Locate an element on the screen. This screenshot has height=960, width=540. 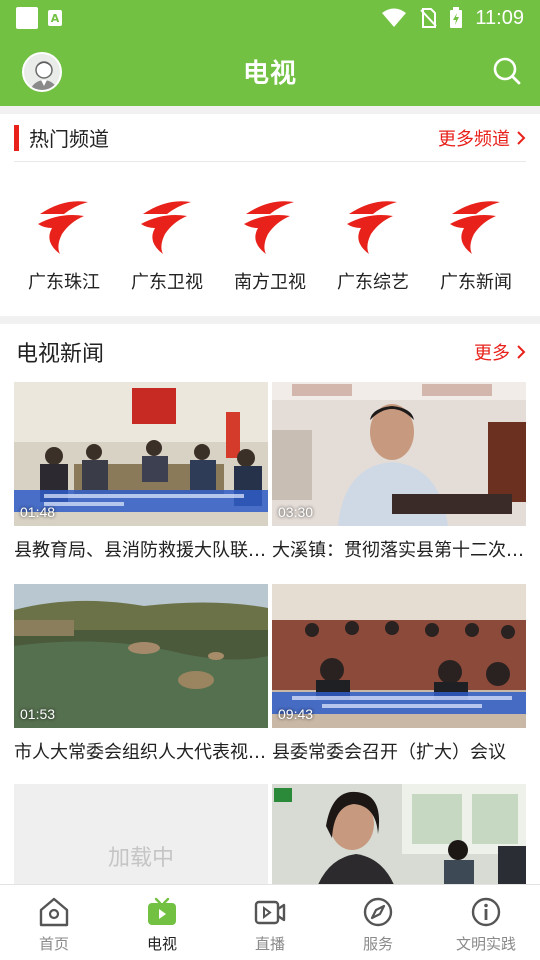
nav-item-civilization-practice: 文明实践 is located at coordinates (486, 922).